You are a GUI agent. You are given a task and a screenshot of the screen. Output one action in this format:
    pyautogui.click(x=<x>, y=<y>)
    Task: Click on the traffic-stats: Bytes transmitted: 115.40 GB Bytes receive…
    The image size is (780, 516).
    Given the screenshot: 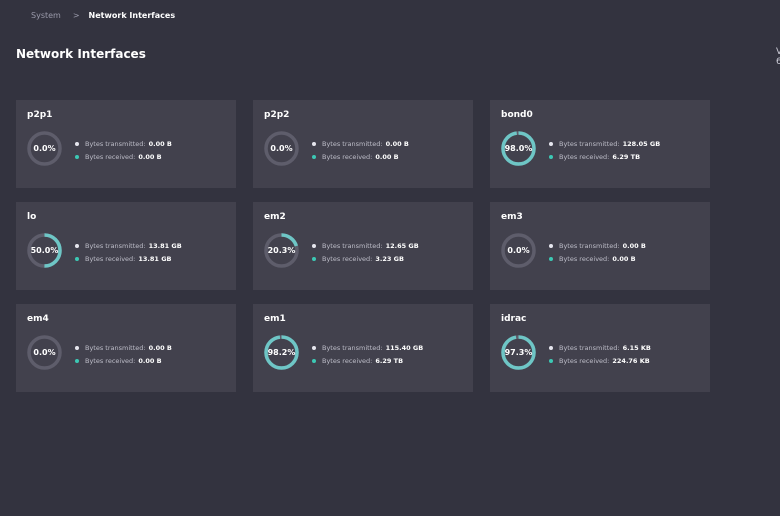 What is the action you would take?
    pyautogui.click(x=367, y=354)
    